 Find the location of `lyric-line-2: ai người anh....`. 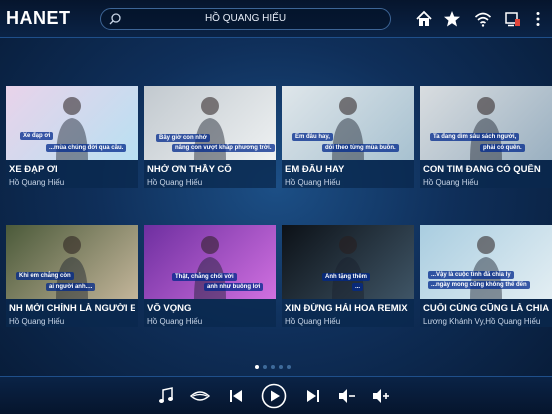

lyric-line-2: ai người anh.... is located at coordinates (71, 287).